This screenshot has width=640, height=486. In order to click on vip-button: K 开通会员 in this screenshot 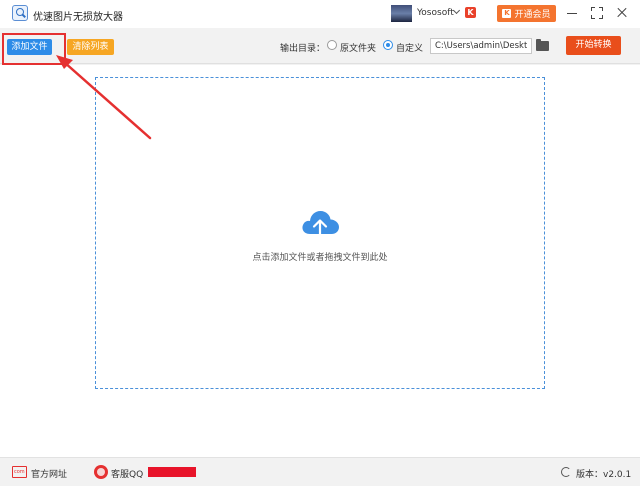, I will do `click(526, 13)`.